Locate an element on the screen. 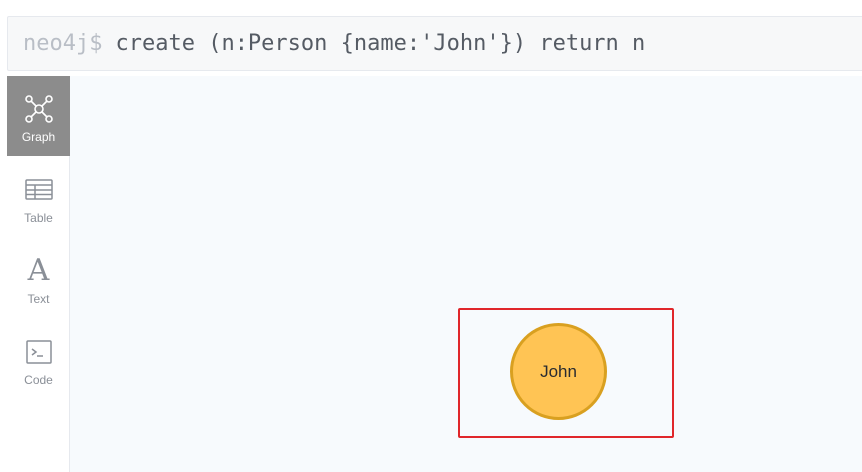  tab-table-label: Table is located at coordinates (38, 218).